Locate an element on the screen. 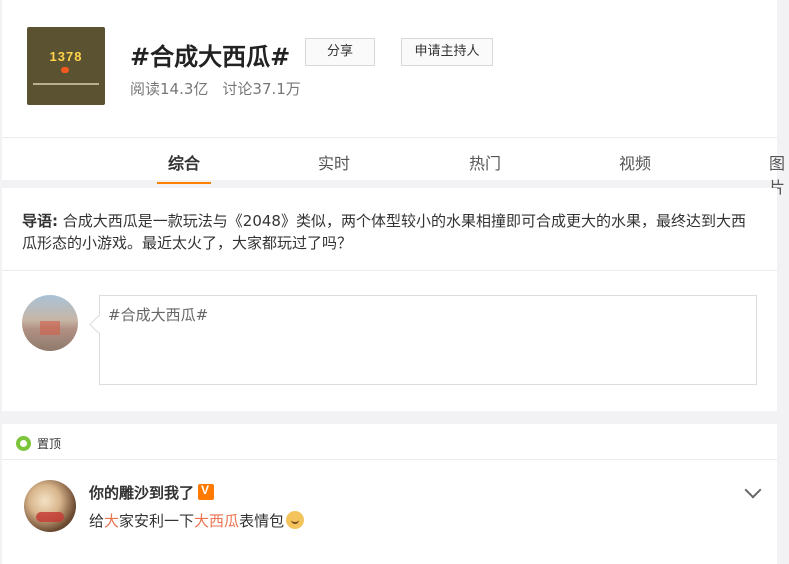 The image size is (789, 564). tab-video: 视频 is located at coordinates (635, 162).